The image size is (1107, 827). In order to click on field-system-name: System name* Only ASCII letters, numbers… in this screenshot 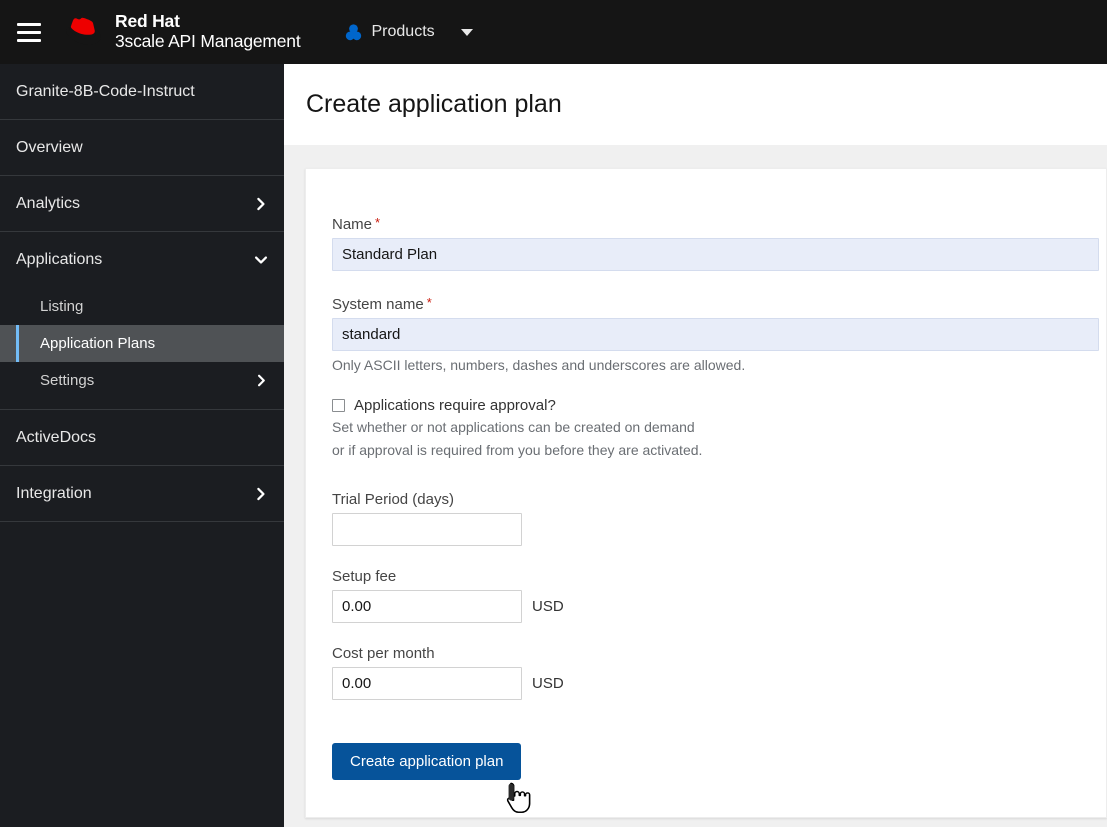, I will do `click(719, 334)`.